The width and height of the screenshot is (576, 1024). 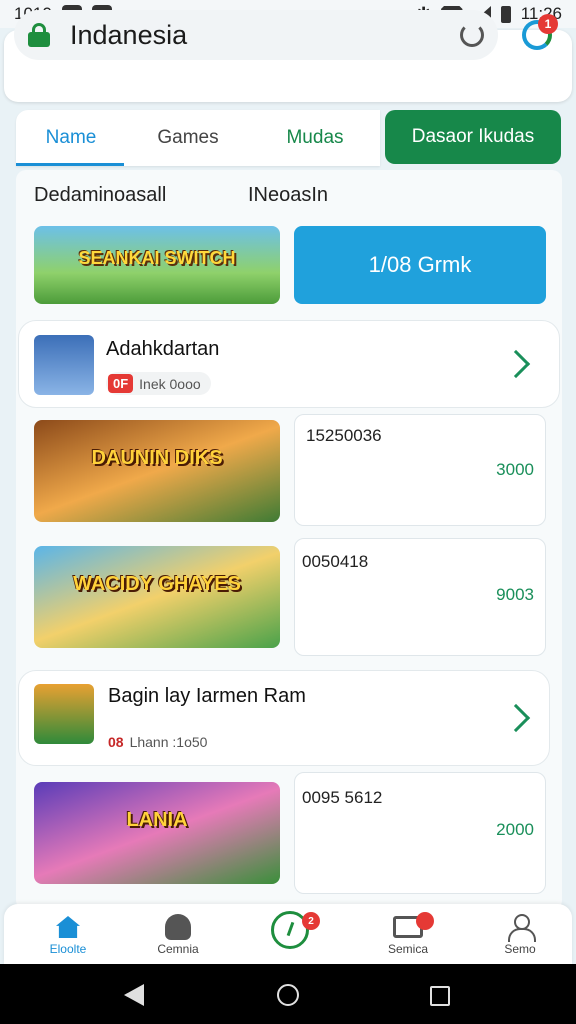 I want to click on tab-name: Name, so click(x=71, y=138).